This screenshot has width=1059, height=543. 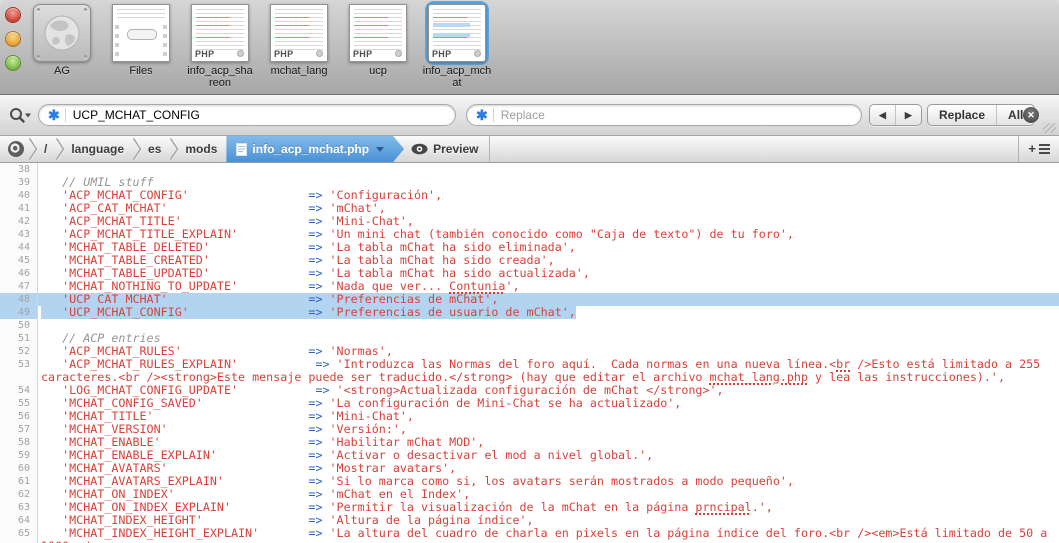 What do you see at coordinates (13, 63) in the screenshot?
I see `zoom-window-button` at bounding box center [13, 63].